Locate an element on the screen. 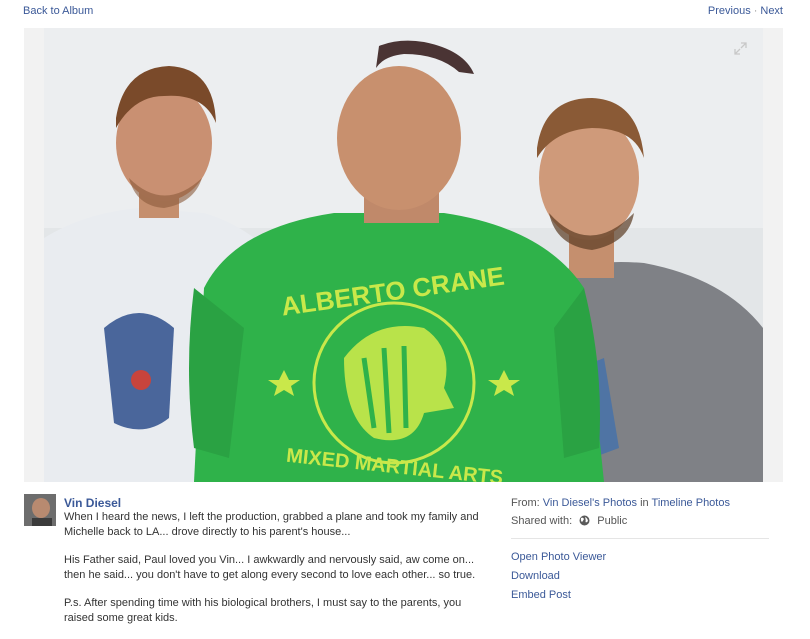  expand-icon is located at coordinates (740, 48).